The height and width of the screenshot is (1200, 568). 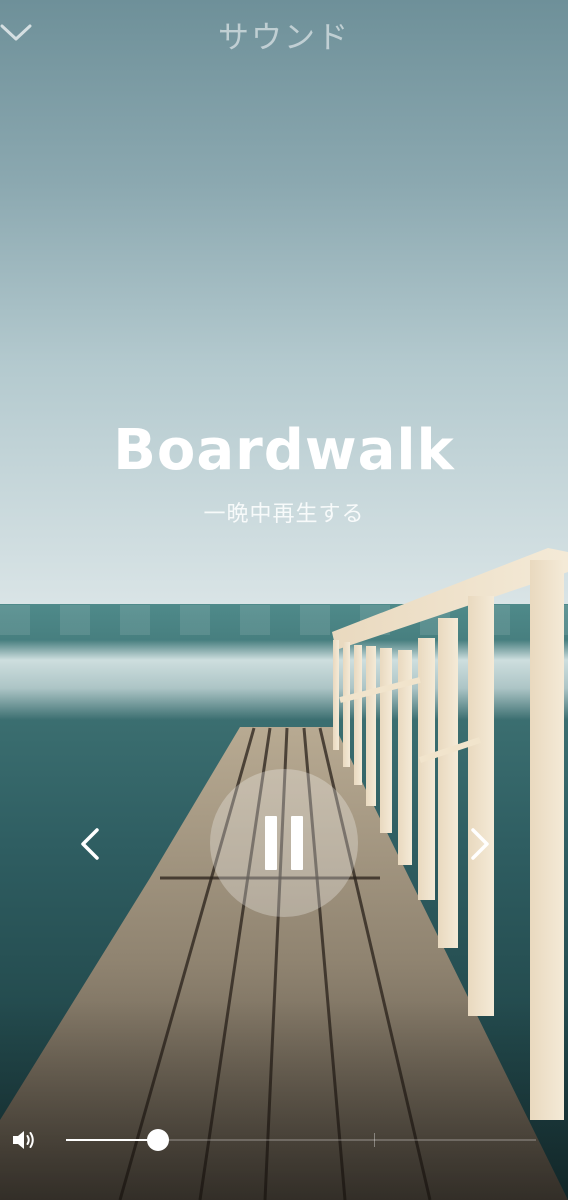 What do you see at coordinates (284, 38) in the screenshot?
I see `page-title: サウンド` at bounding box center [284, 38].